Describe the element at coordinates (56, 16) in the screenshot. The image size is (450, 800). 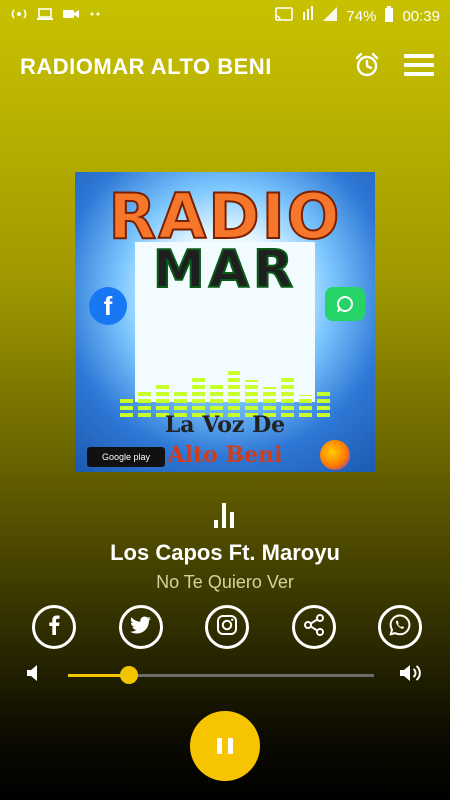
I see `status-left-icons` at that location.